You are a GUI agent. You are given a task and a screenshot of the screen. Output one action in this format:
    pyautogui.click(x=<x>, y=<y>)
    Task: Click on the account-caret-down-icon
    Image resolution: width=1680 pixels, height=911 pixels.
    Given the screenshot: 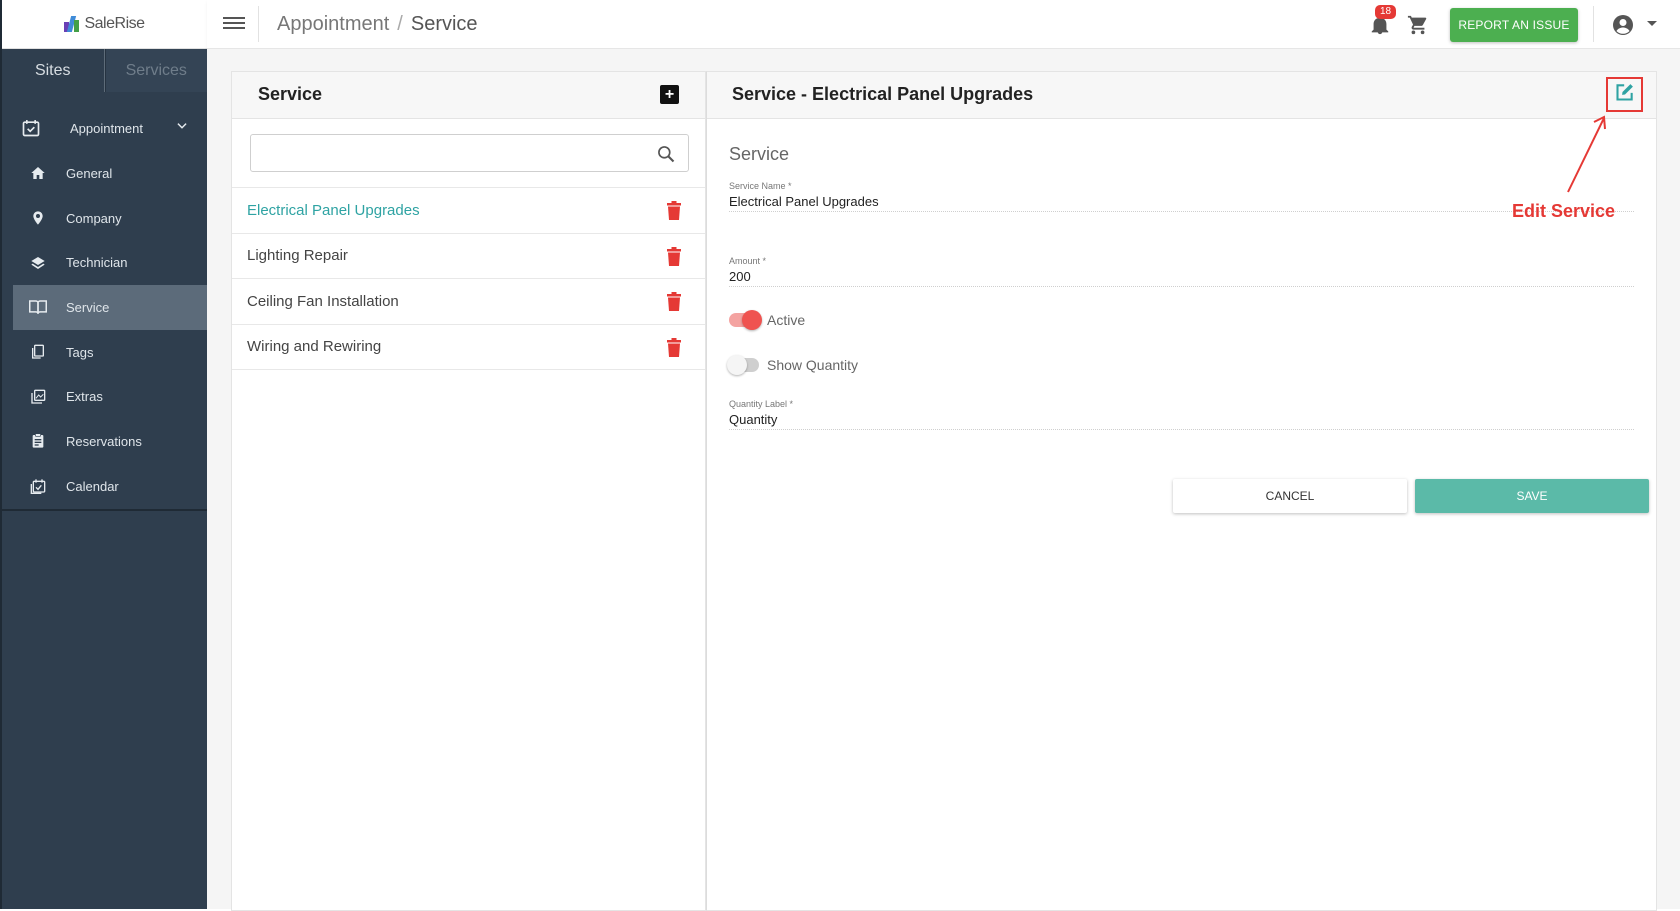 What is the action you would take?
    pyautogui.click(x=1652, y=23)
    